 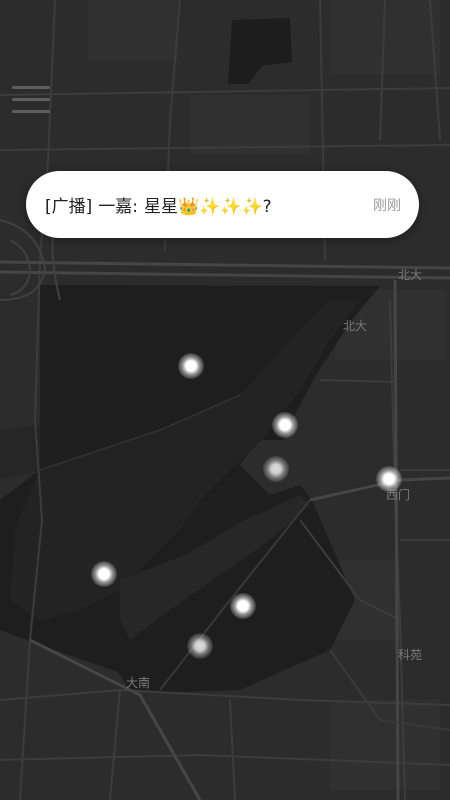 What do you see at coordinates (355, 326) in the screenshot?
I see `map-label-beida-inner: 北大` at bounding box center [355, 326].